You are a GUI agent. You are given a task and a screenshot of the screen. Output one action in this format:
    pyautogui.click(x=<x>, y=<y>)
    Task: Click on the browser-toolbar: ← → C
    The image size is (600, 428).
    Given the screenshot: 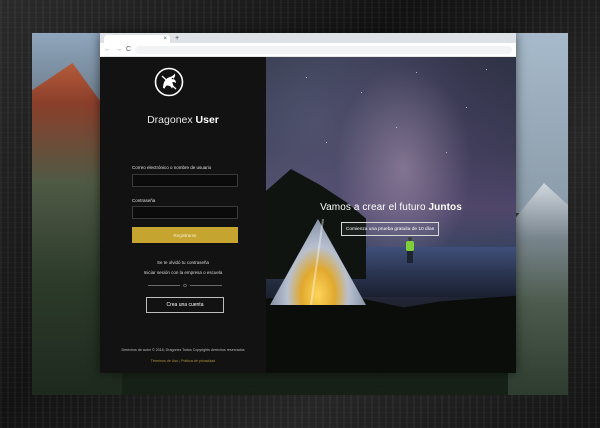 What is the action you would take?
    pyautogui.click(x=308, y=50)
    